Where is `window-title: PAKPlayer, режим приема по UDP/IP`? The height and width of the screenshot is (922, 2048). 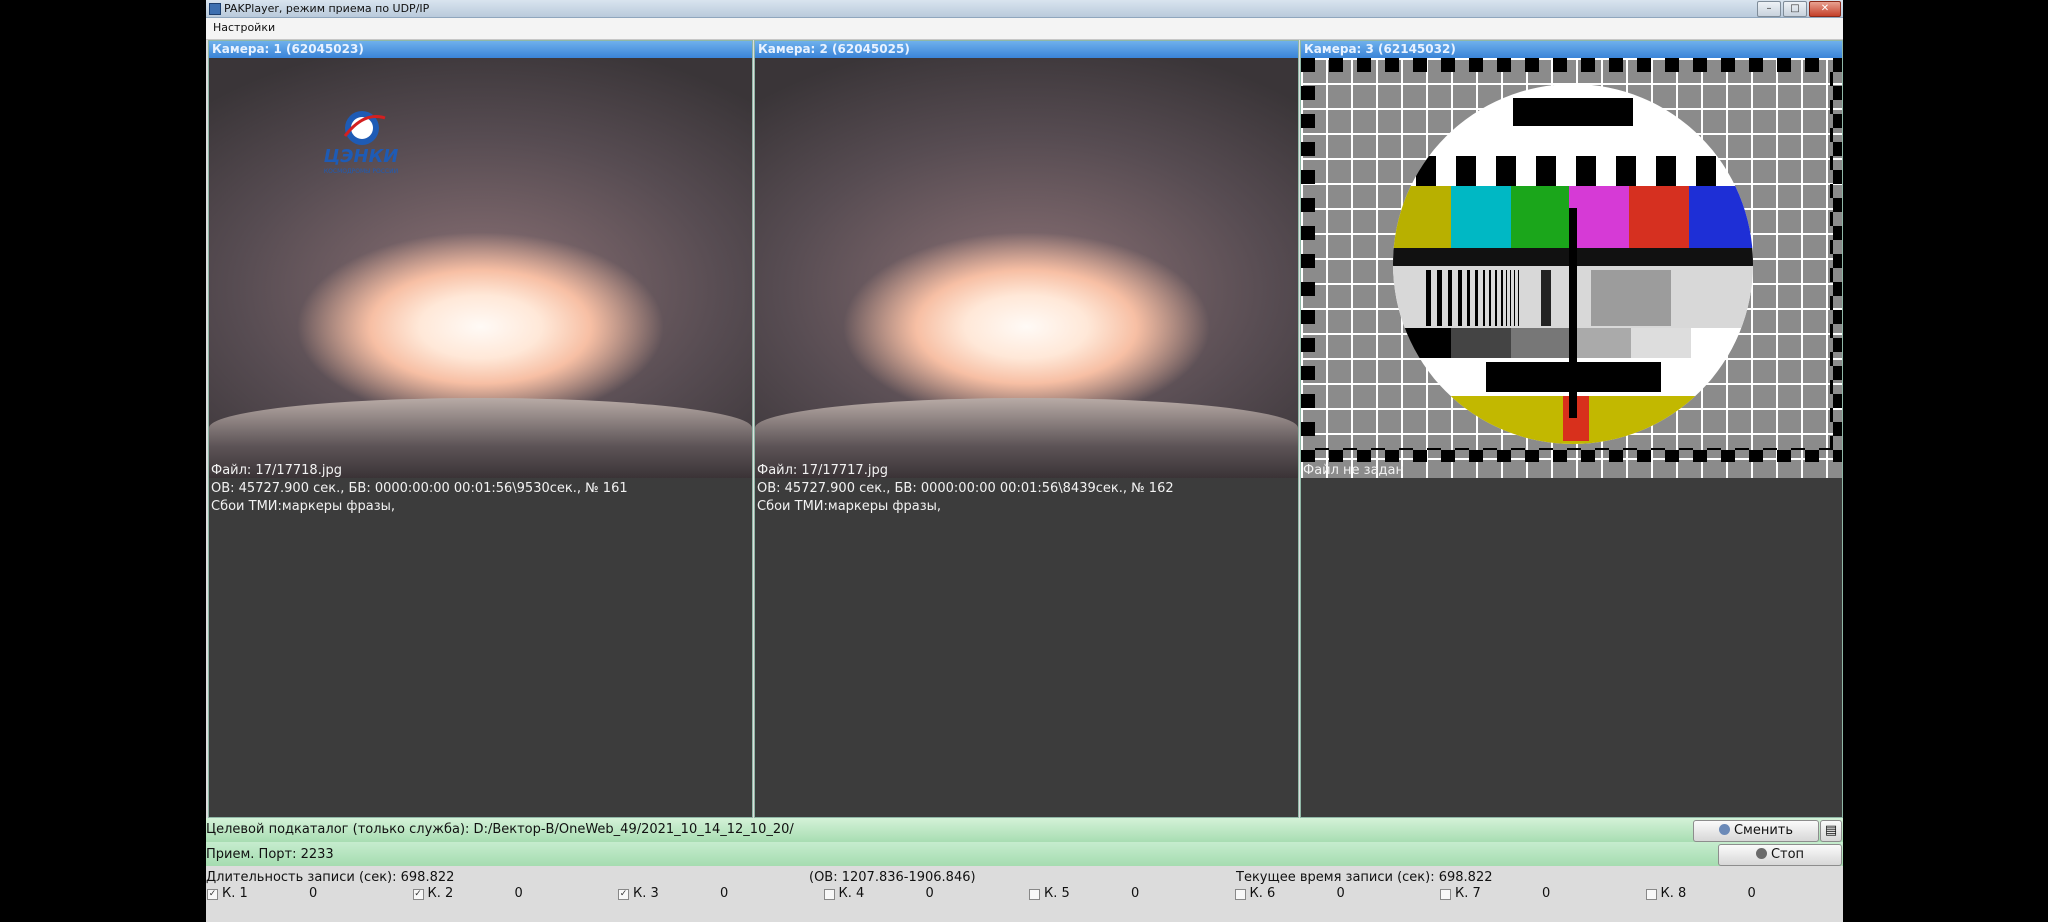
window-title: PAKPlayer, режим приема по UDP/IP is located at coordinates (327, 8).